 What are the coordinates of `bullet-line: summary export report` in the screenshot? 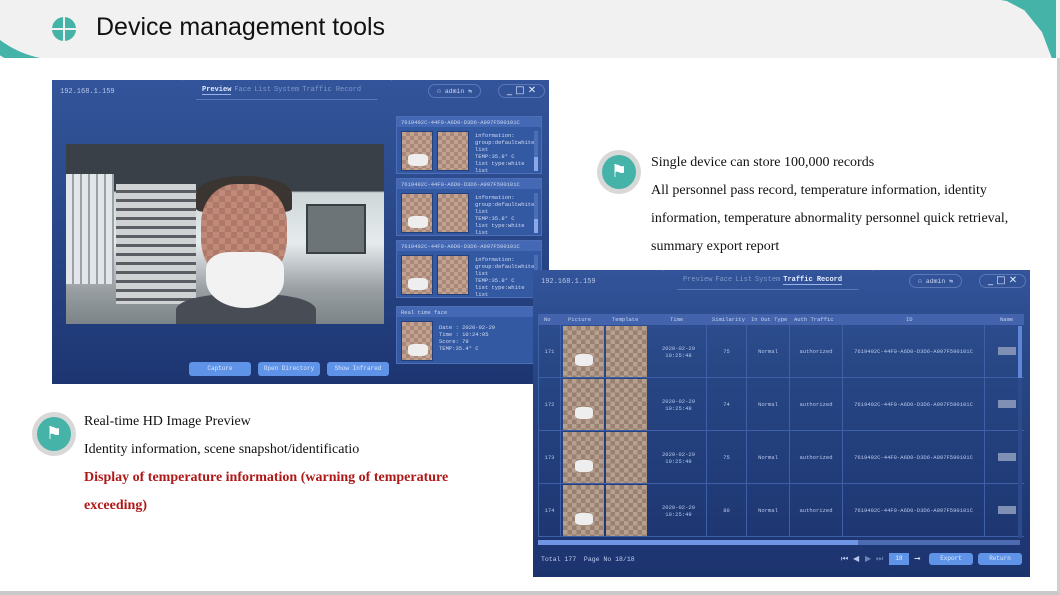 It's located at (715, 246).